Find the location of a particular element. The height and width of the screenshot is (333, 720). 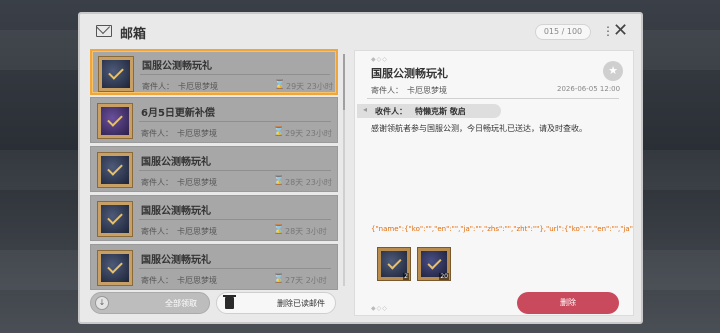

detail-sender-name: 卡厄思梦境 is located at coordinates (427, 90).